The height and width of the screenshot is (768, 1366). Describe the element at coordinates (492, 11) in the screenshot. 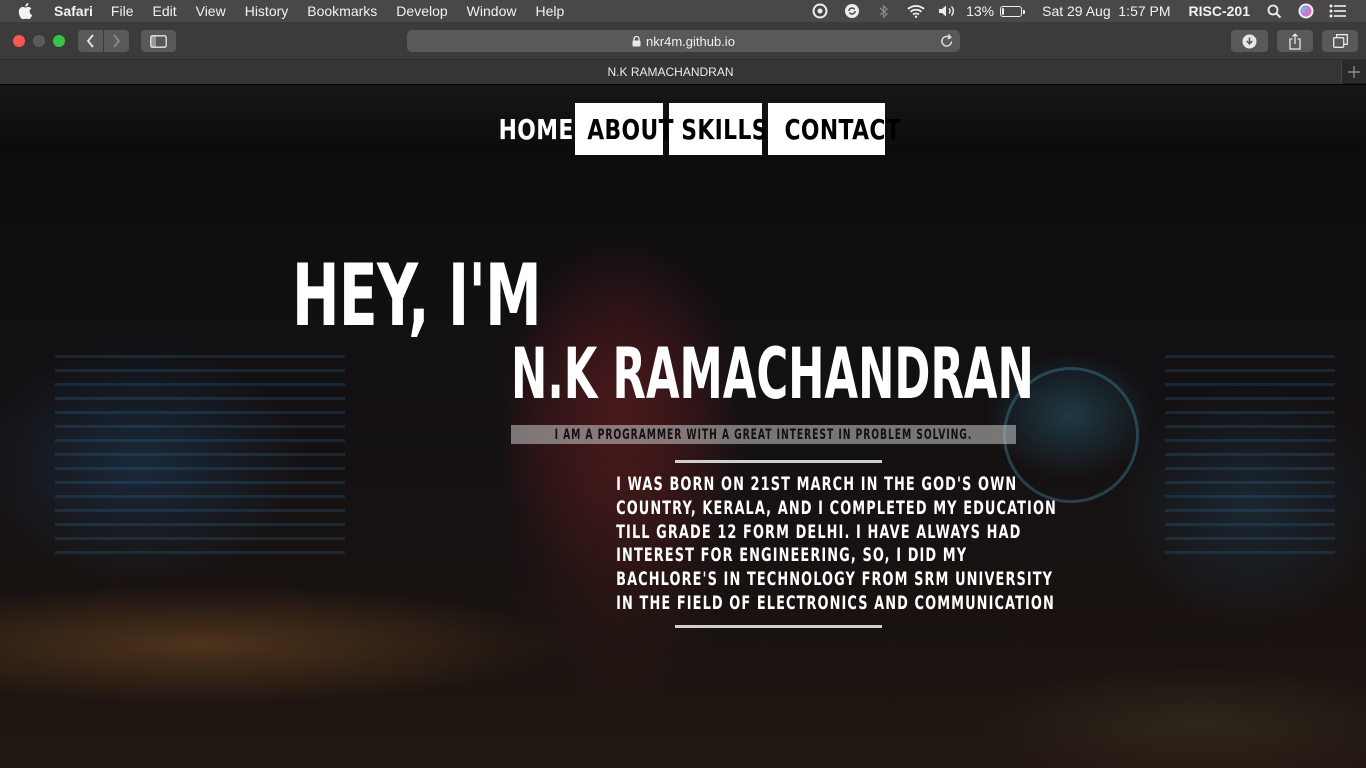

I see `menu-window: Window` at that location.